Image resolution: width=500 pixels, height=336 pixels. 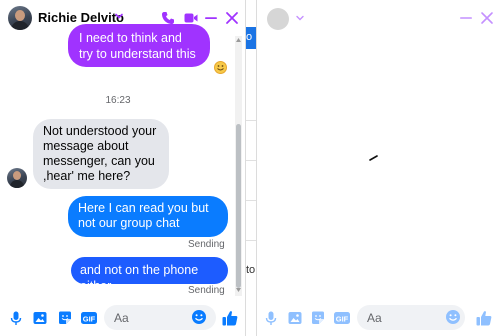 What do you see at coordinates (17, 178) in the screenshot?
I see `sender-avatar` at bounding box center [17, 178].